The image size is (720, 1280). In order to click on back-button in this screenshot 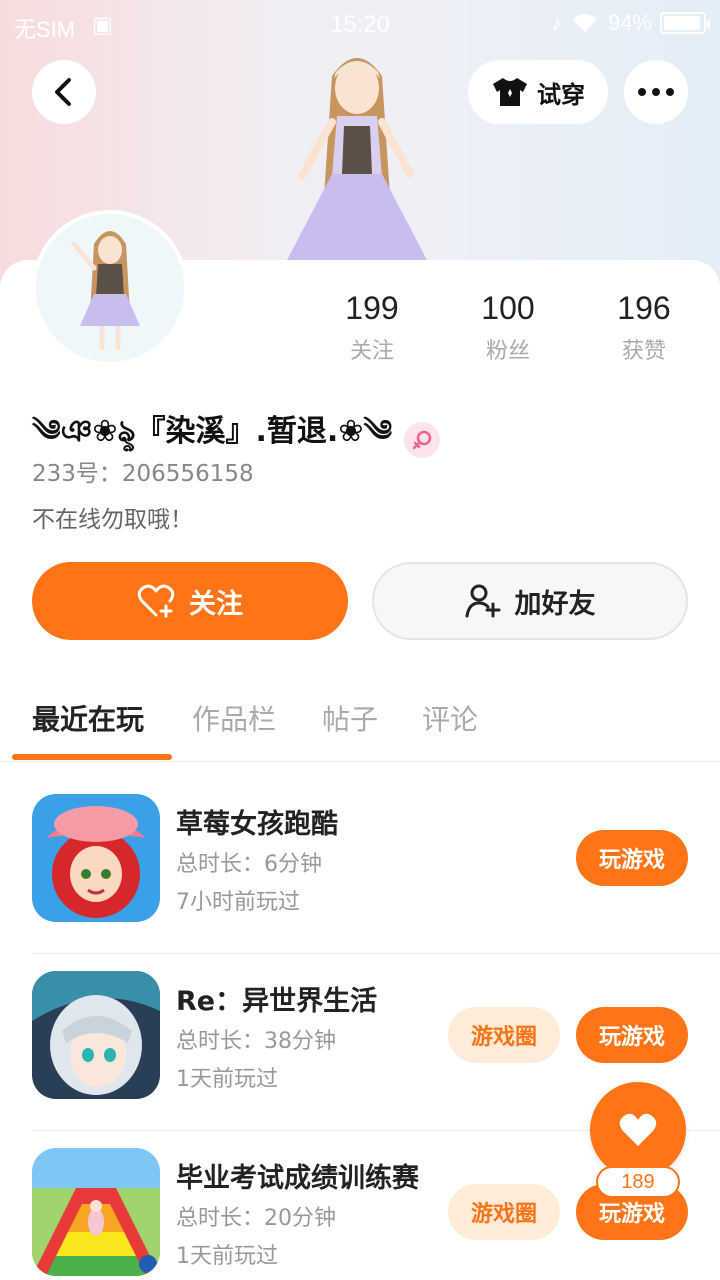, I will do `click(64, 92)`.